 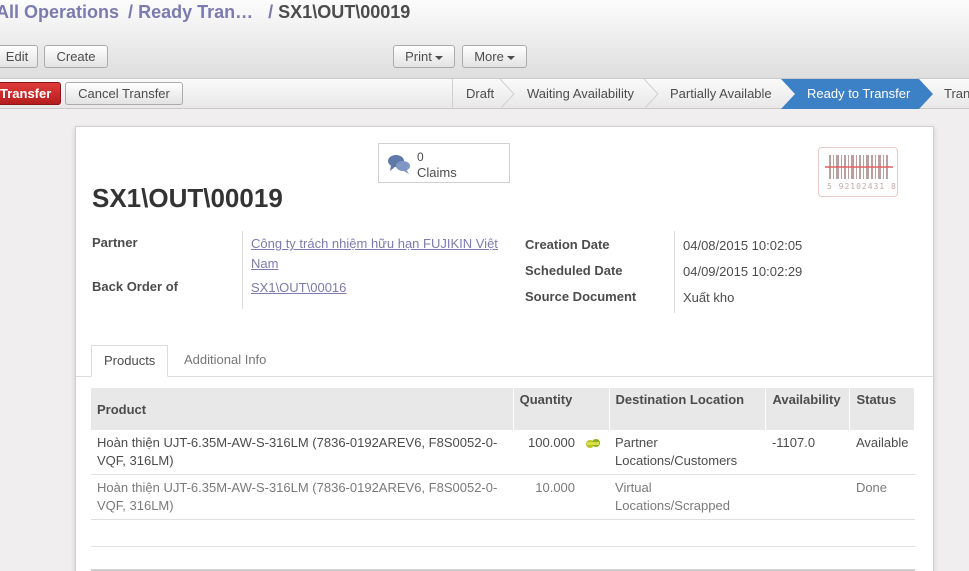 What do you see at coordinates (574, 270) in the screenshot?
I see `scheduled-date-label: Scheduled Date` at bounding box center [574, 270].